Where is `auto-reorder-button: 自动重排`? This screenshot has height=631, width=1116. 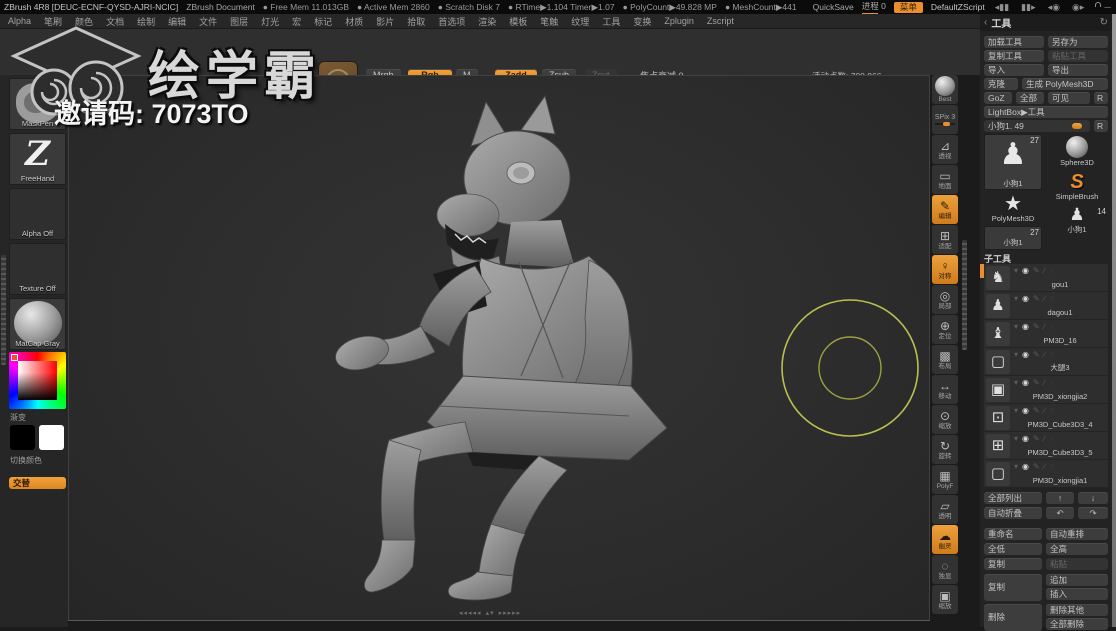 auto-reorder-button: 自动重排 is located at coordinates (1077, 534).